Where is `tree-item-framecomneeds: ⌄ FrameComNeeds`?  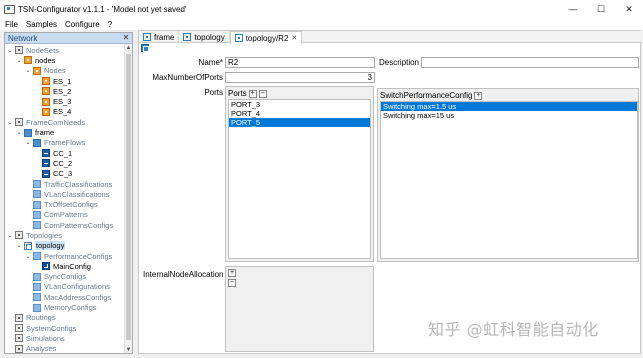
tree-item-framecomneeds: ⌄ FrameComNeeds is located at coordinates (65, 122).